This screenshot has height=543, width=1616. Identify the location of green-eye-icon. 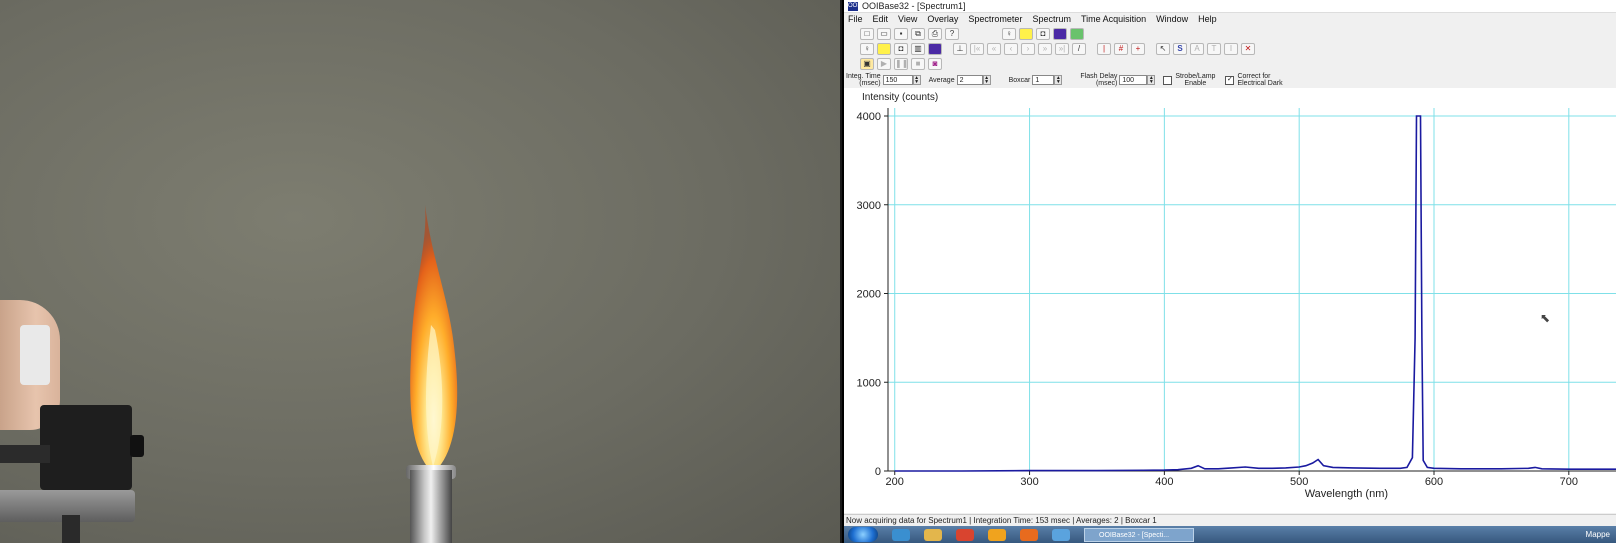
(1077, 33).